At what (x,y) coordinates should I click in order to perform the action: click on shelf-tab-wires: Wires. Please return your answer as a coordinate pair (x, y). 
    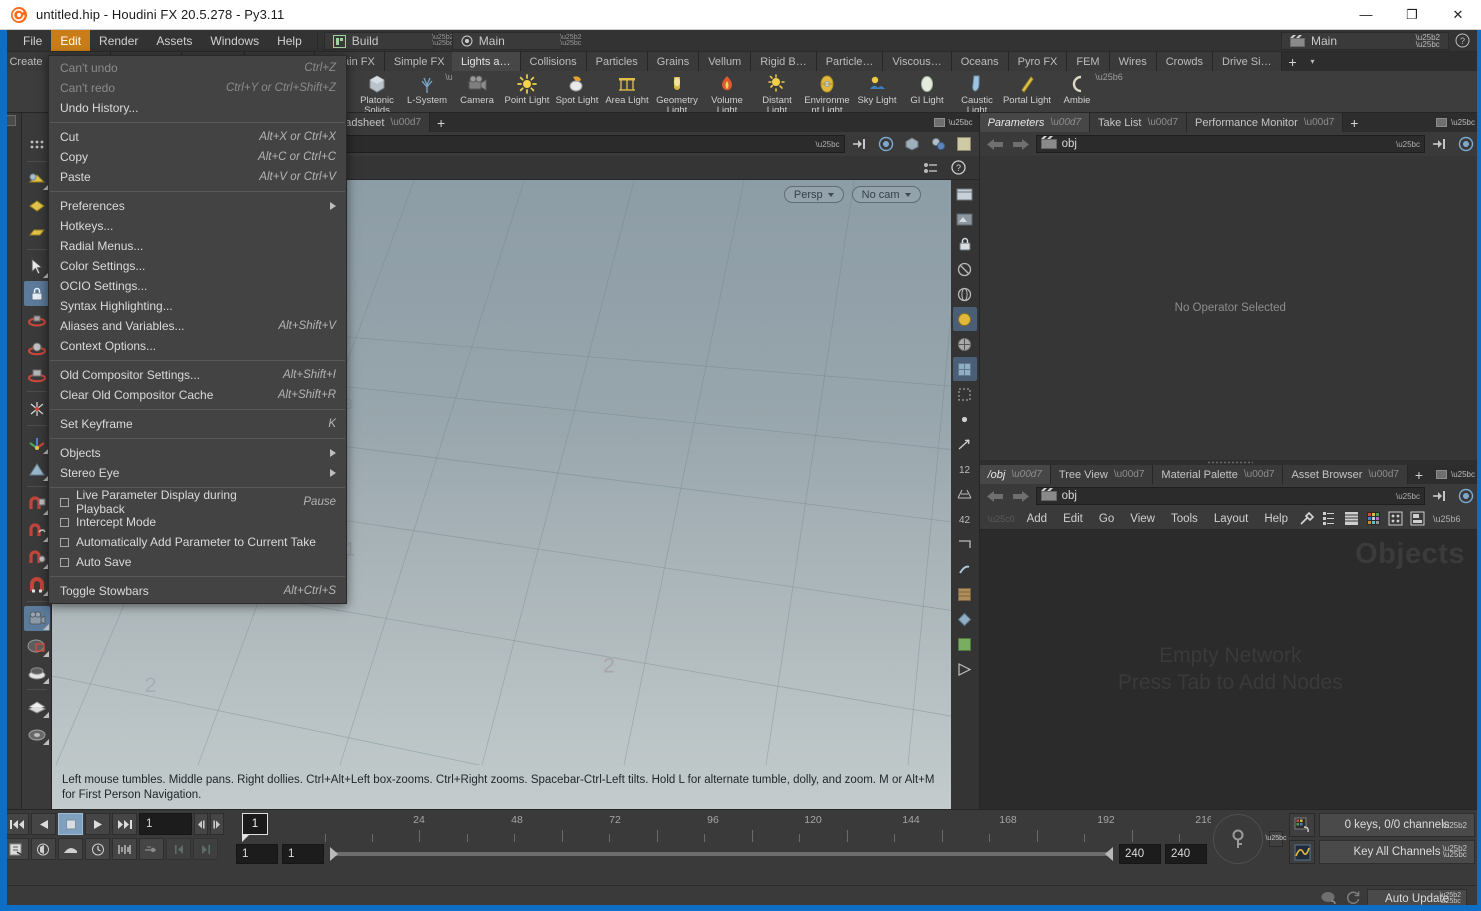
    Looking at the image, I should click on (1133, 61).